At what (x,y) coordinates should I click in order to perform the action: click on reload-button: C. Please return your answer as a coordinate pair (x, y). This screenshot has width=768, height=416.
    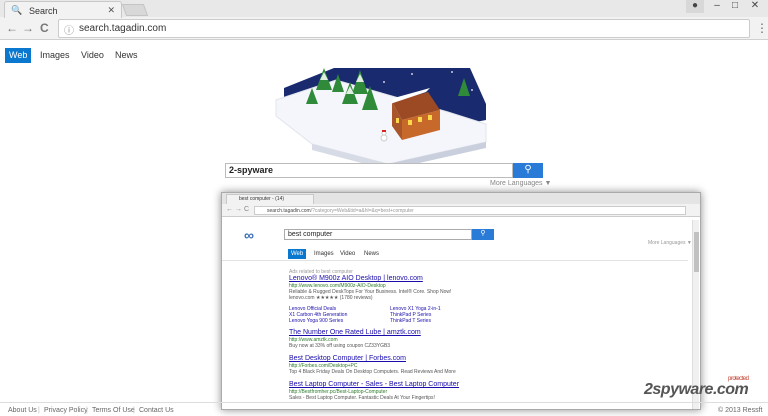
    Looking at the image, I should click on (44, 28).